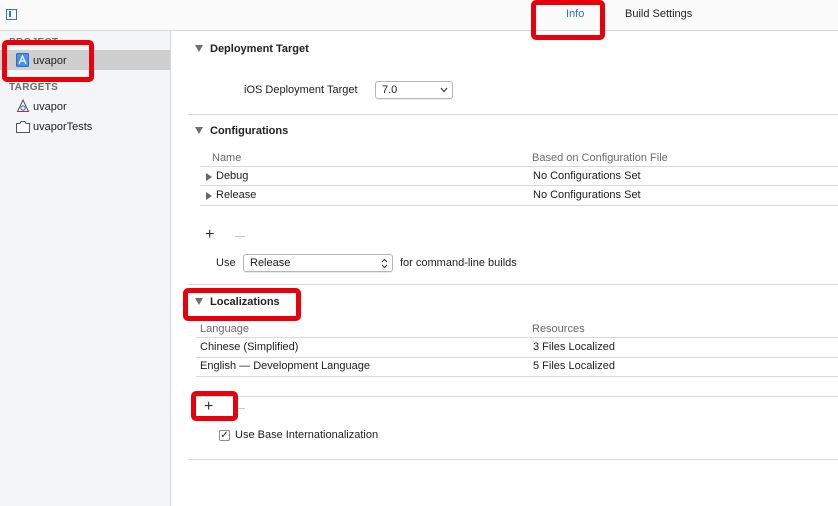 The image size is (838, 506). I want to click on ios-deployment-target-select: 7.0, so click(414, 90).